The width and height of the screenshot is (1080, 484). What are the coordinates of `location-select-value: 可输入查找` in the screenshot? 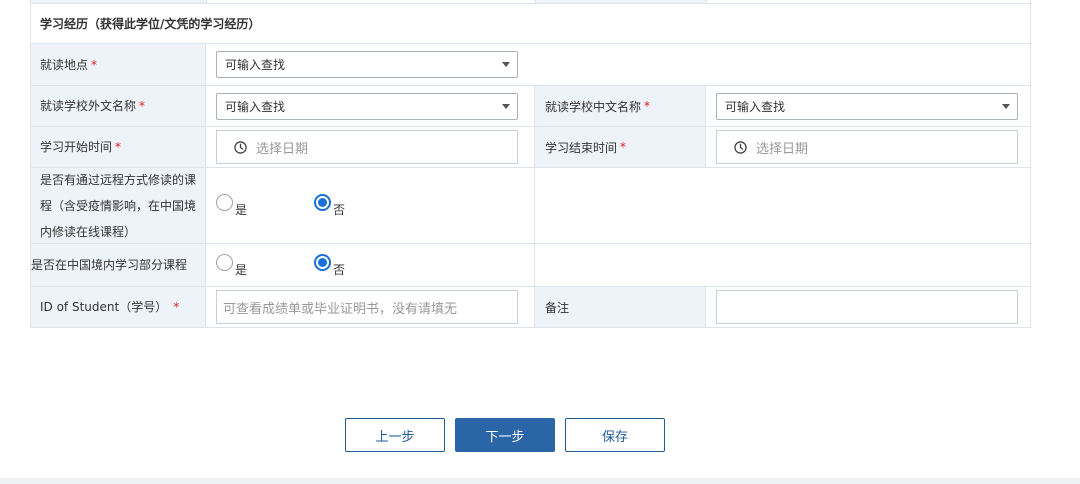 It's located at (255, 65).